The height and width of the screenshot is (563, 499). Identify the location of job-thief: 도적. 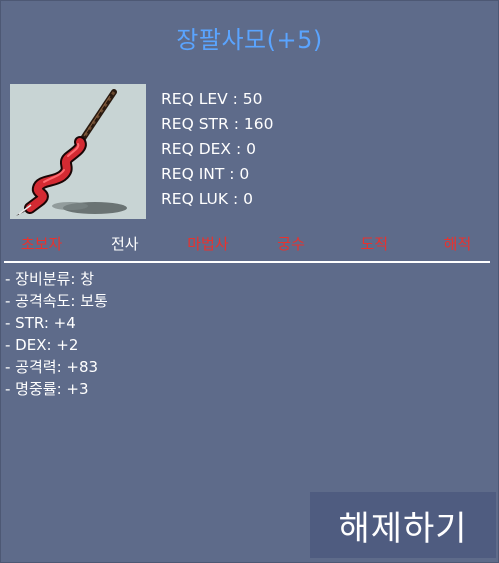
(374, 244).